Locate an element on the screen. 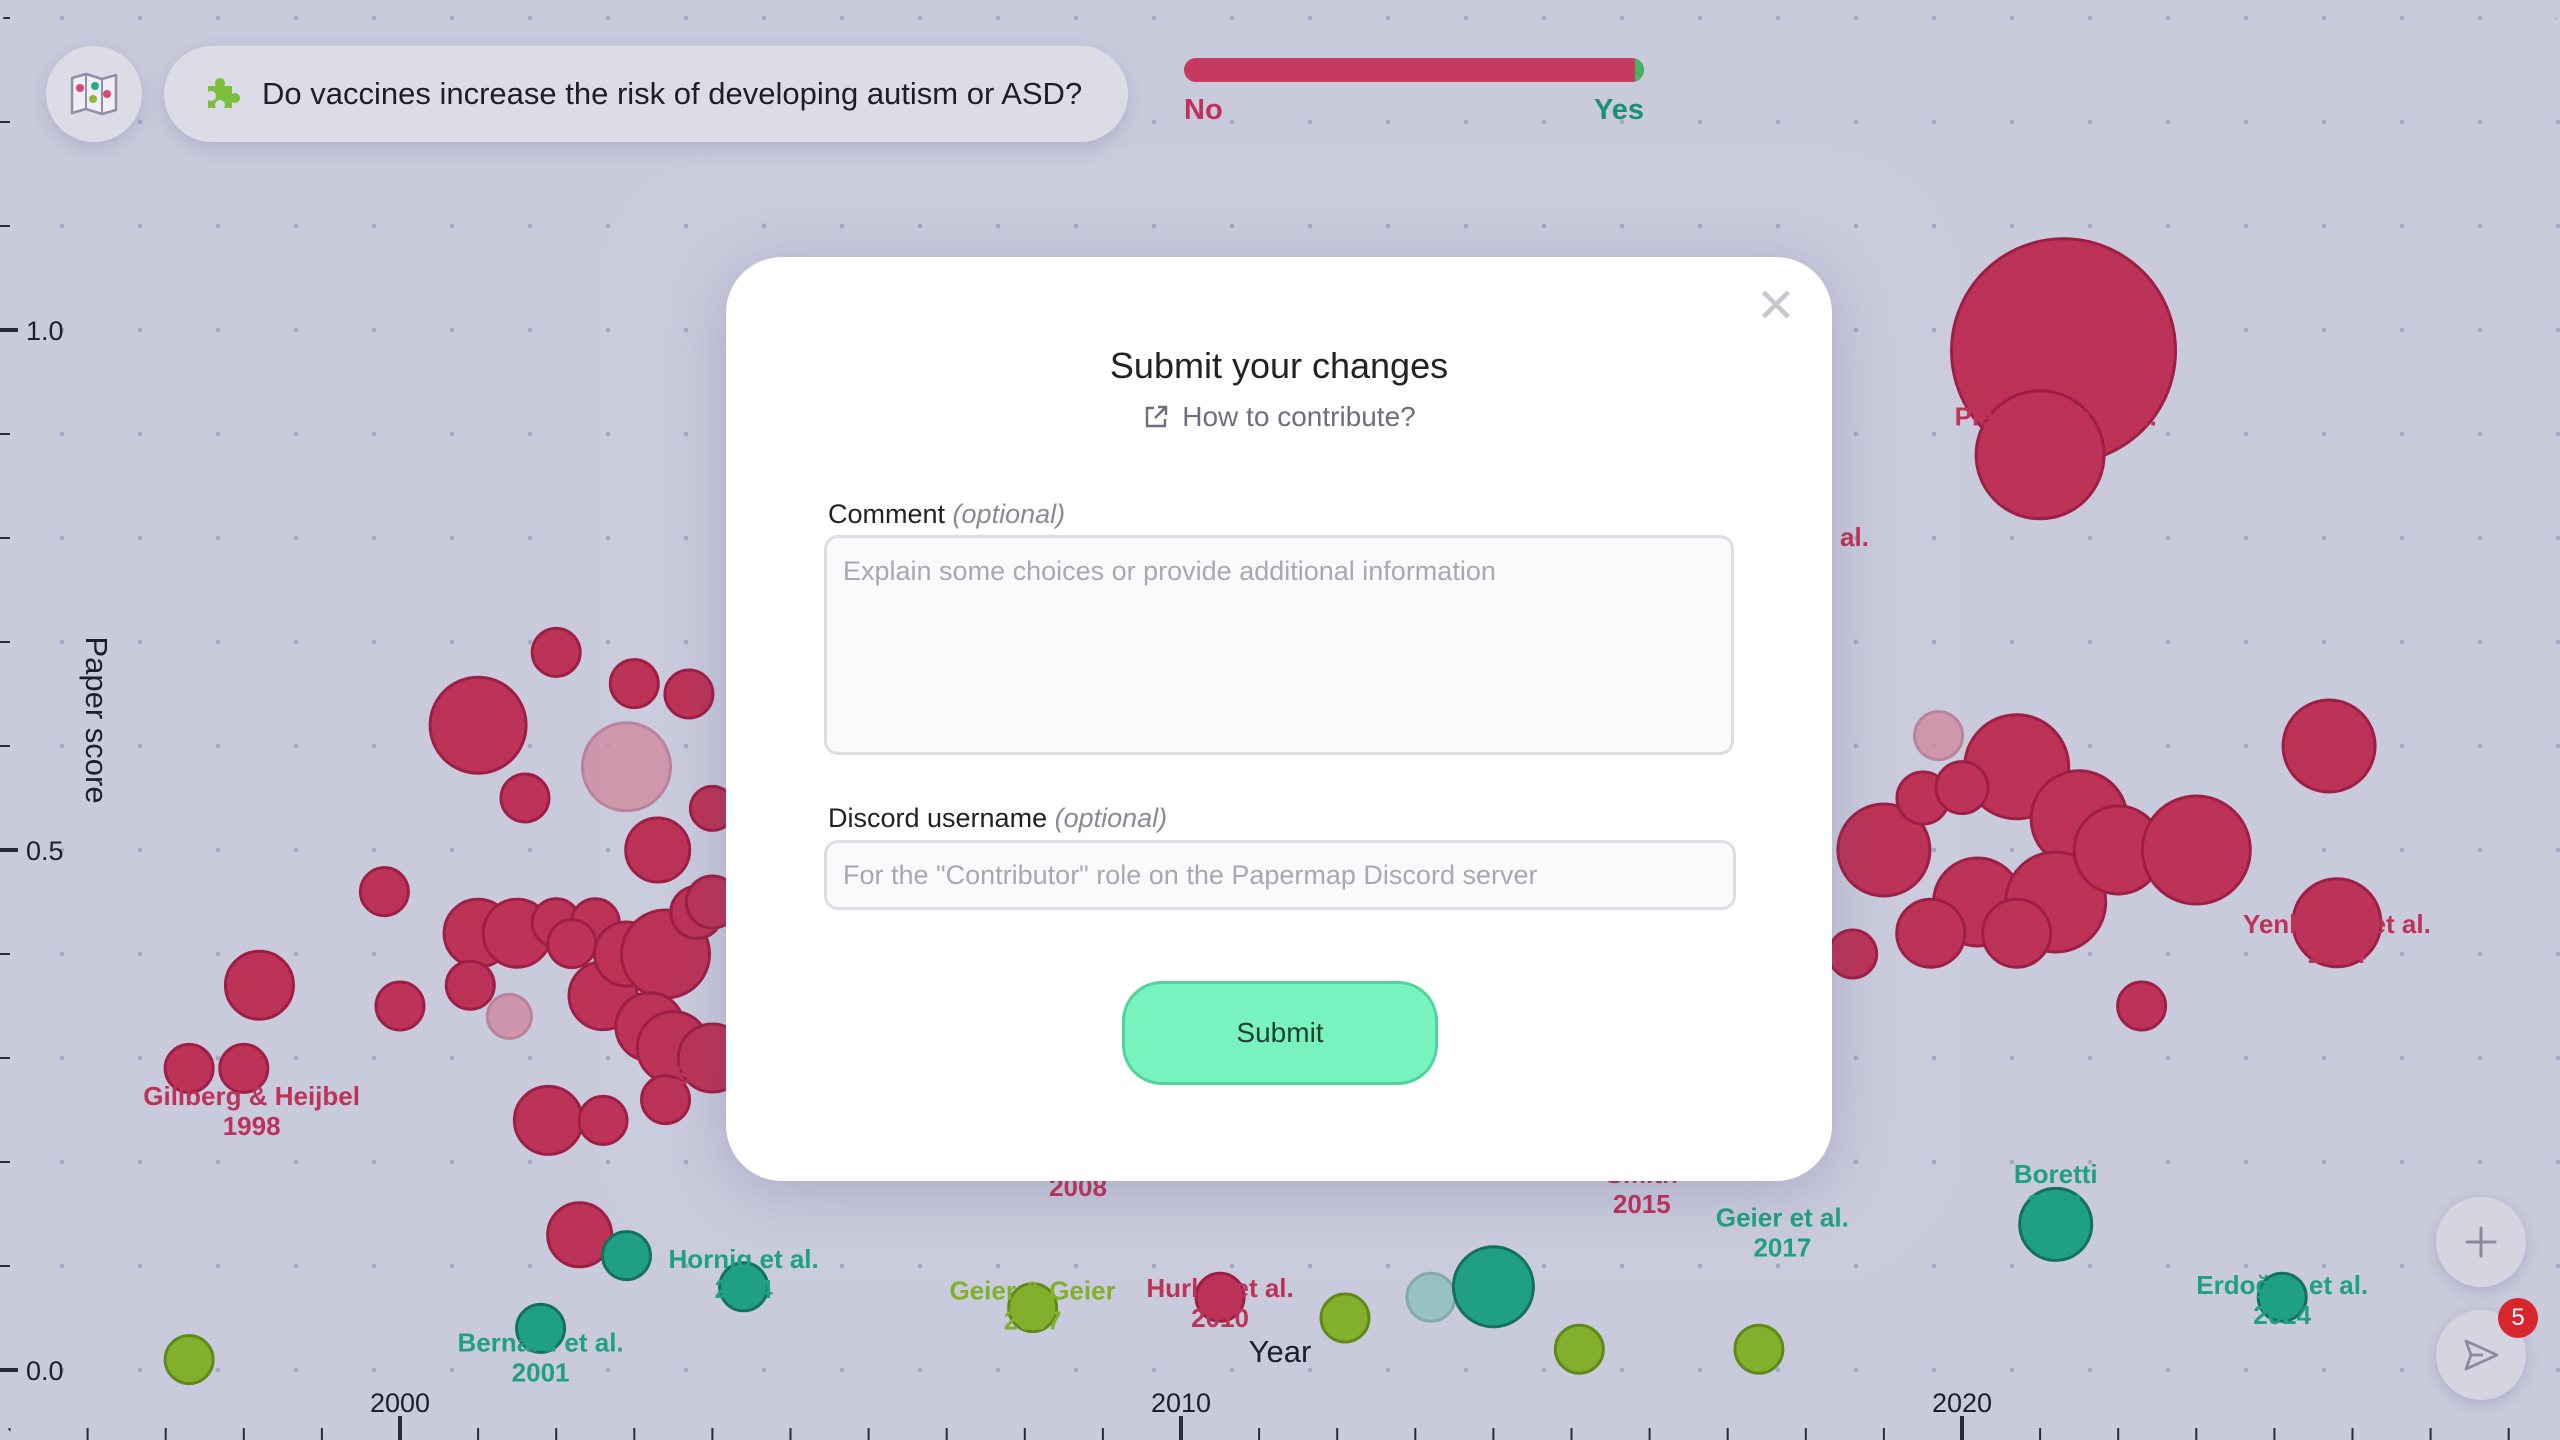 The image size is (2560, 1440). comment-textarea is located at coordinates (1279, 645).